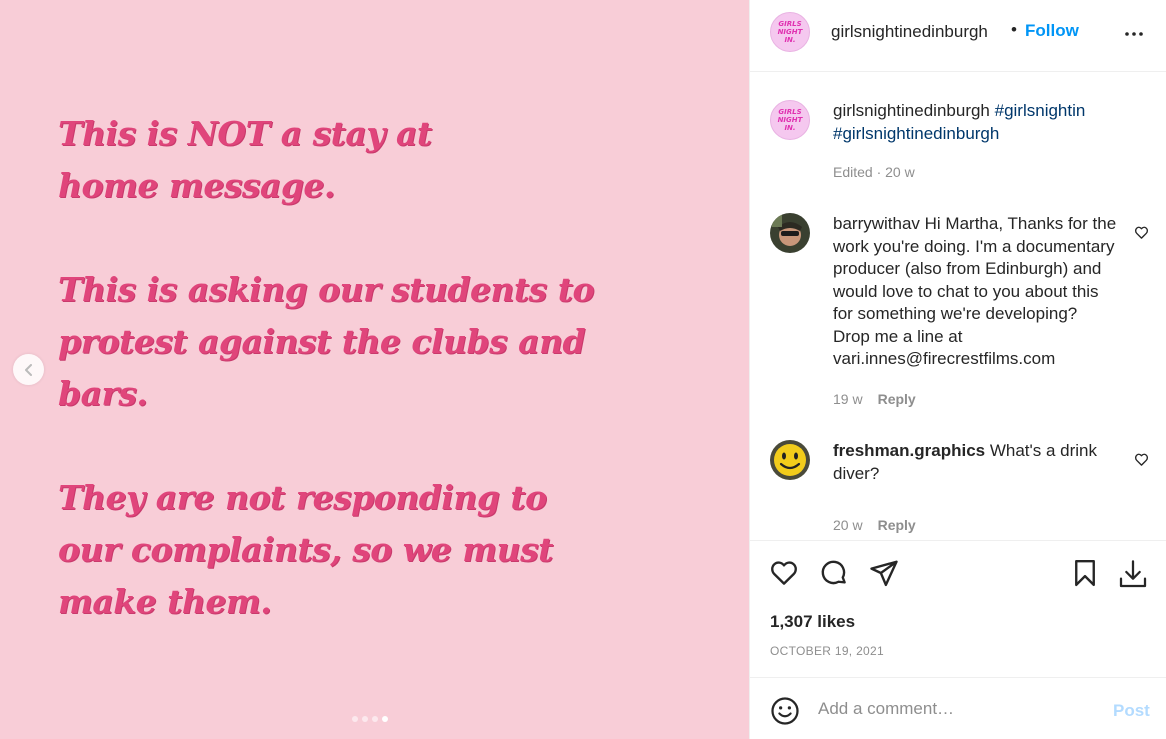 This screenshot has width=1166, height=739. What do you see at coordinates (388, 160) in the screenshot?
I see `image-paragraph-1: This is NOT a stay at home message.` at bounding box center [388, 160].